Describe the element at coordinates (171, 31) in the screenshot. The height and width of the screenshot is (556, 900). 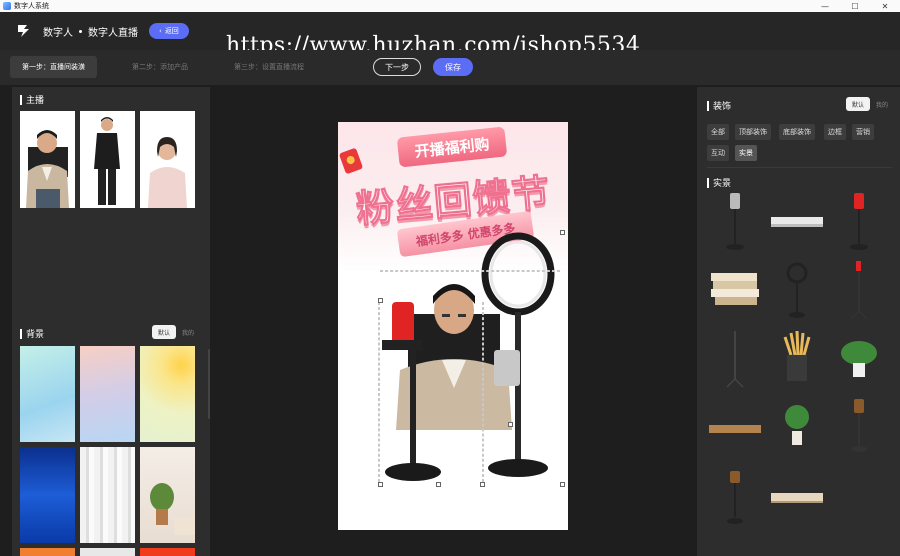
I see `back-button-label: 返回` at that location.